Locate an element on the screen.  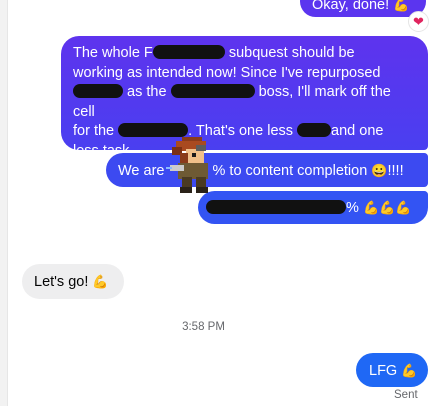
message-bubble-completion: We are % to content completion 😀!!!! is located at coordinates (267, 170).